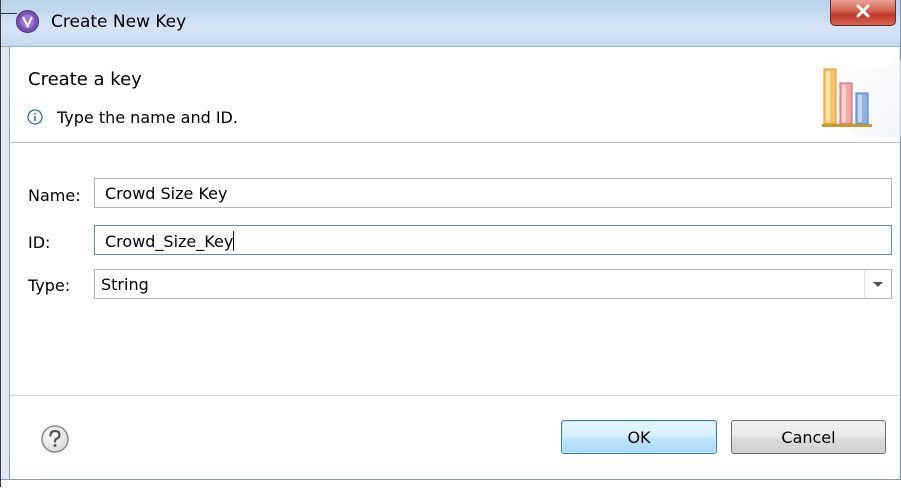 The image size is (901, 488). I want to click on name-field-value: Crowd Size Key, so click(166, 193).